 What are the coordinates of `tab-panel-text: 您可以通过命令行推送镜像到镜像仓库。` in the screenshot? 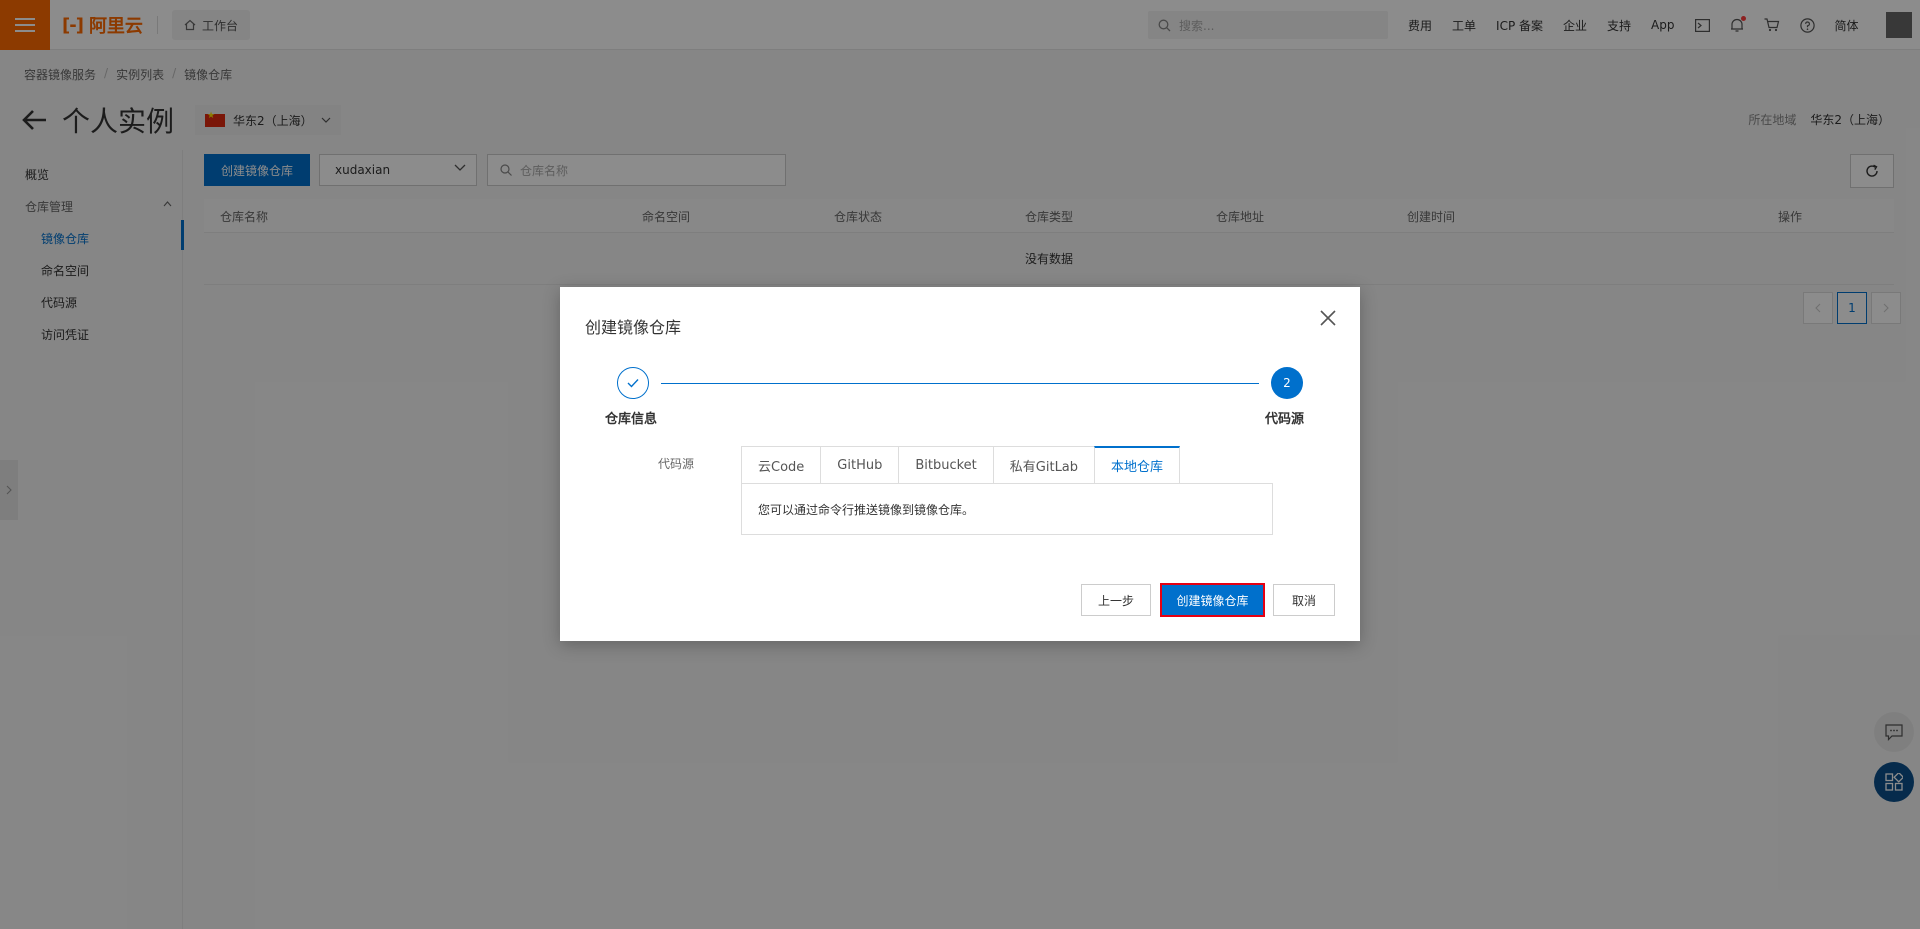 It's located at (1007, 509).